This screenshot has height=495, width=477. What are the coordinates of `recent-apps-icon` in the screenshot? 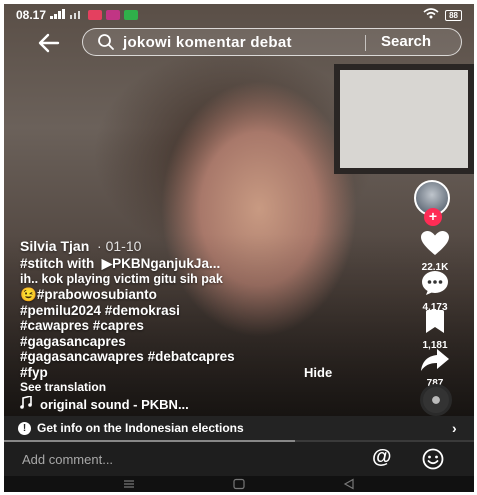 It's located at (129, 484).